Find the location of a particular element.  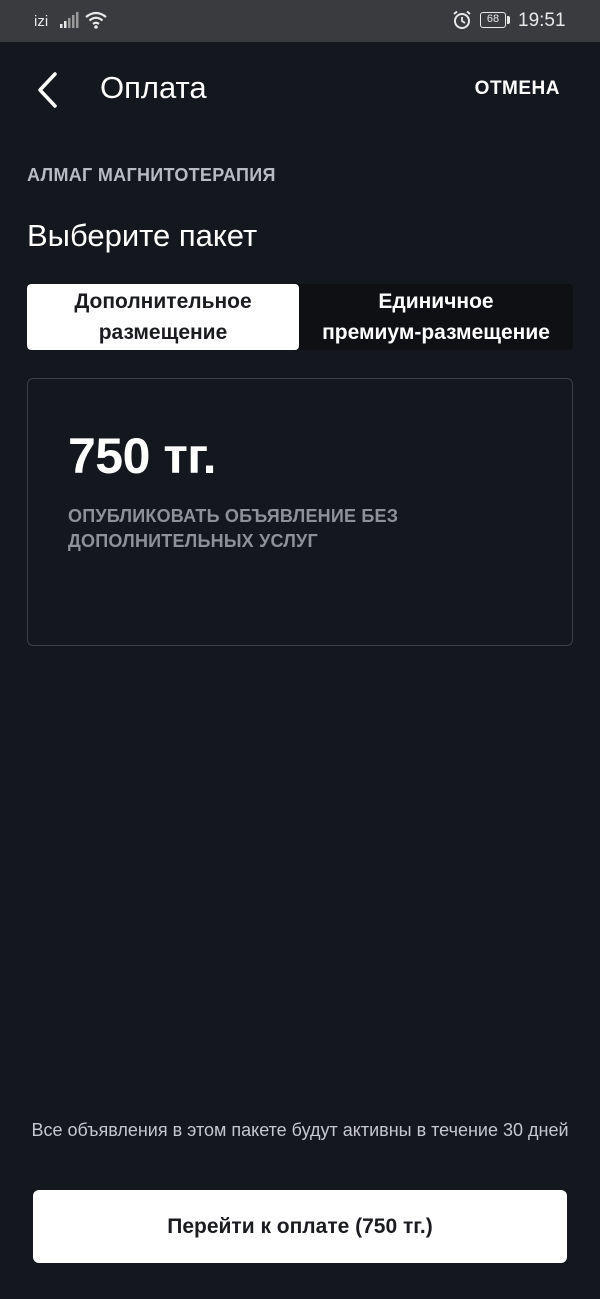

tab-label-line1: Единичное is located at coordinates (436, 301).